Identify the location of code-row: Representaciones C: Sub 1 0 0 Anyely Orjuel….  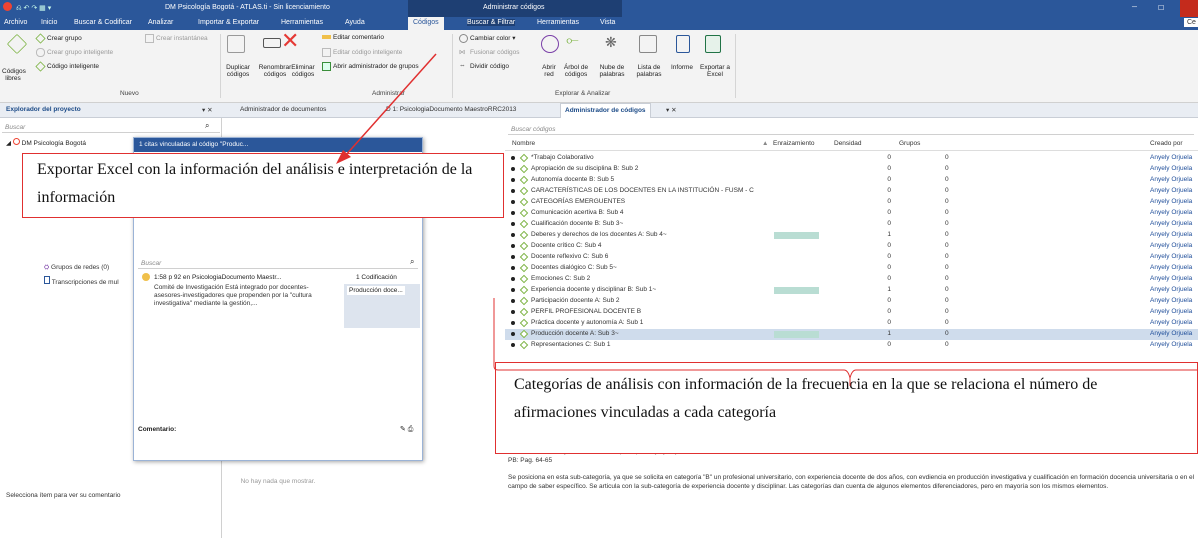
(851, 345).